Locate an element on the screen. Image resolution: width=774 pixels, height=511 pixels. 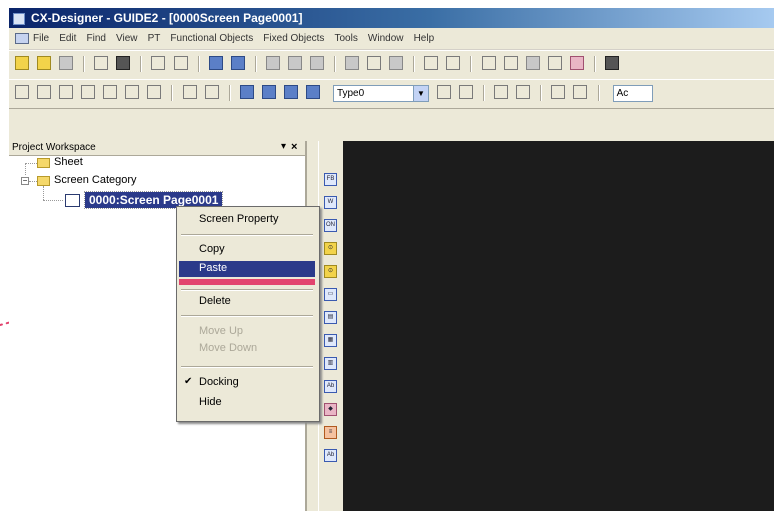
menu-tools: Tools is located at coordinates (346, 38).